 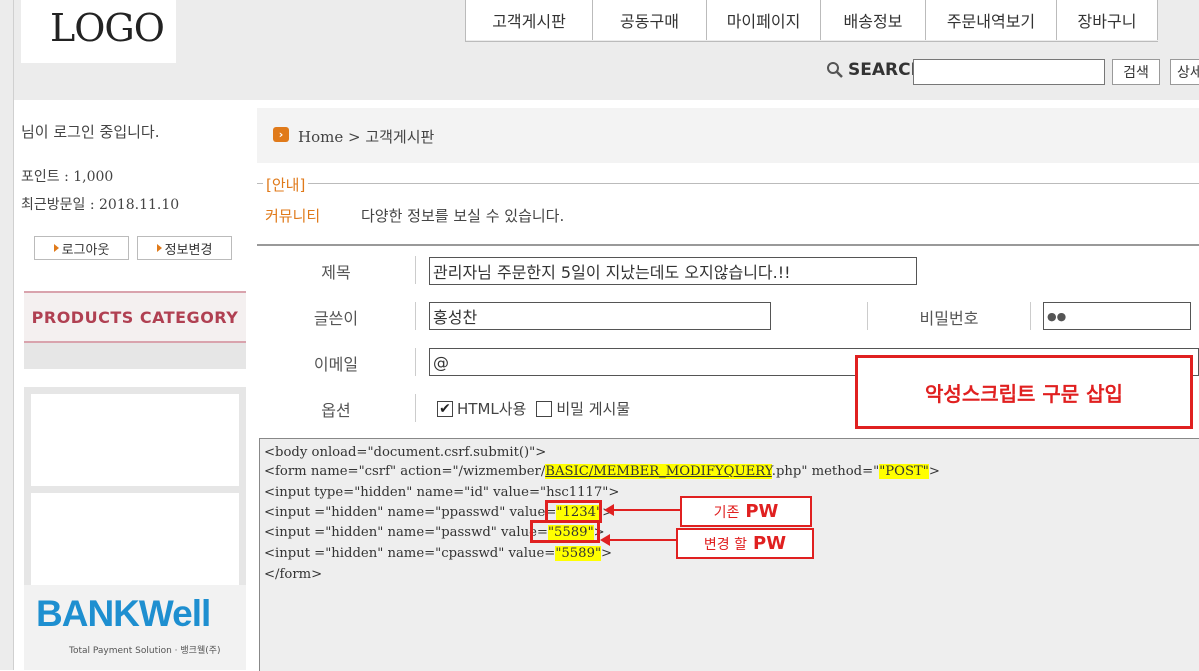 What do you see at coordinates (1136, 72) in the screenshot?
I see `search-button: 검색` at bounding box center [1136, 72].